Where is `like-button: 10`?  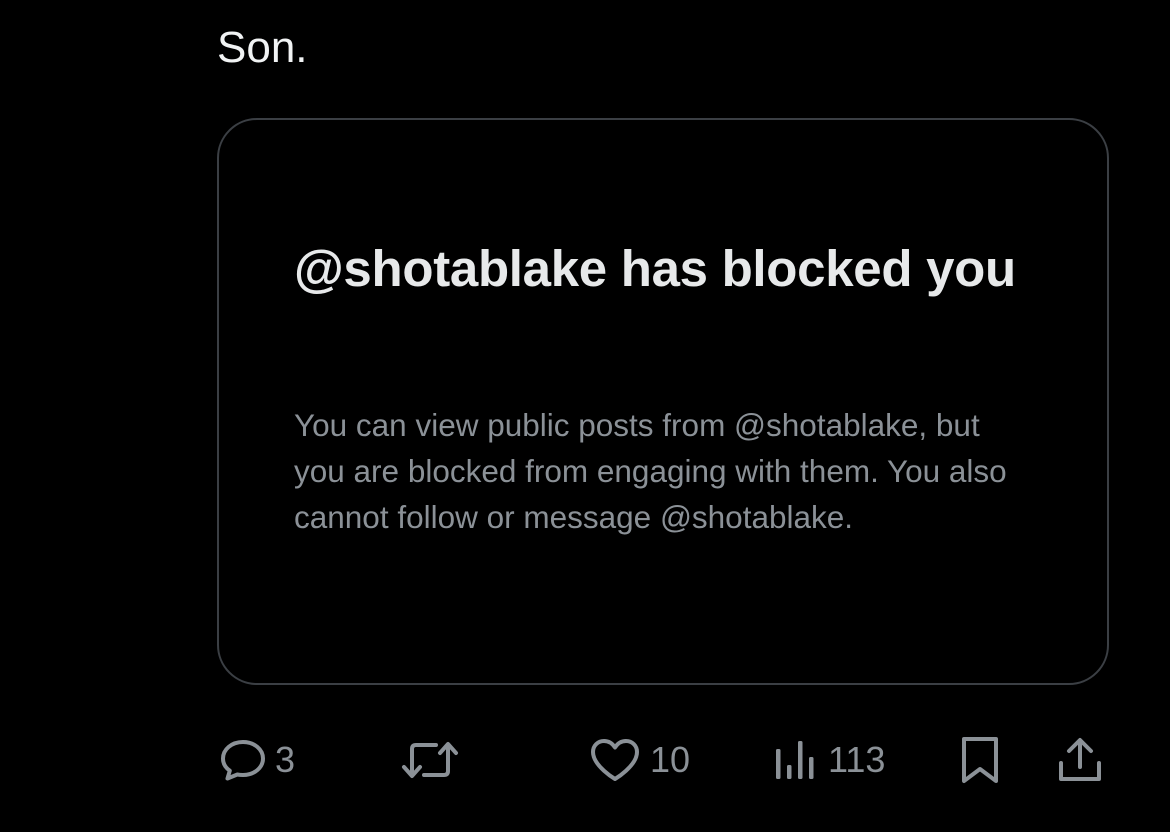 like-button: 10 is located at coordinates (639, 760).